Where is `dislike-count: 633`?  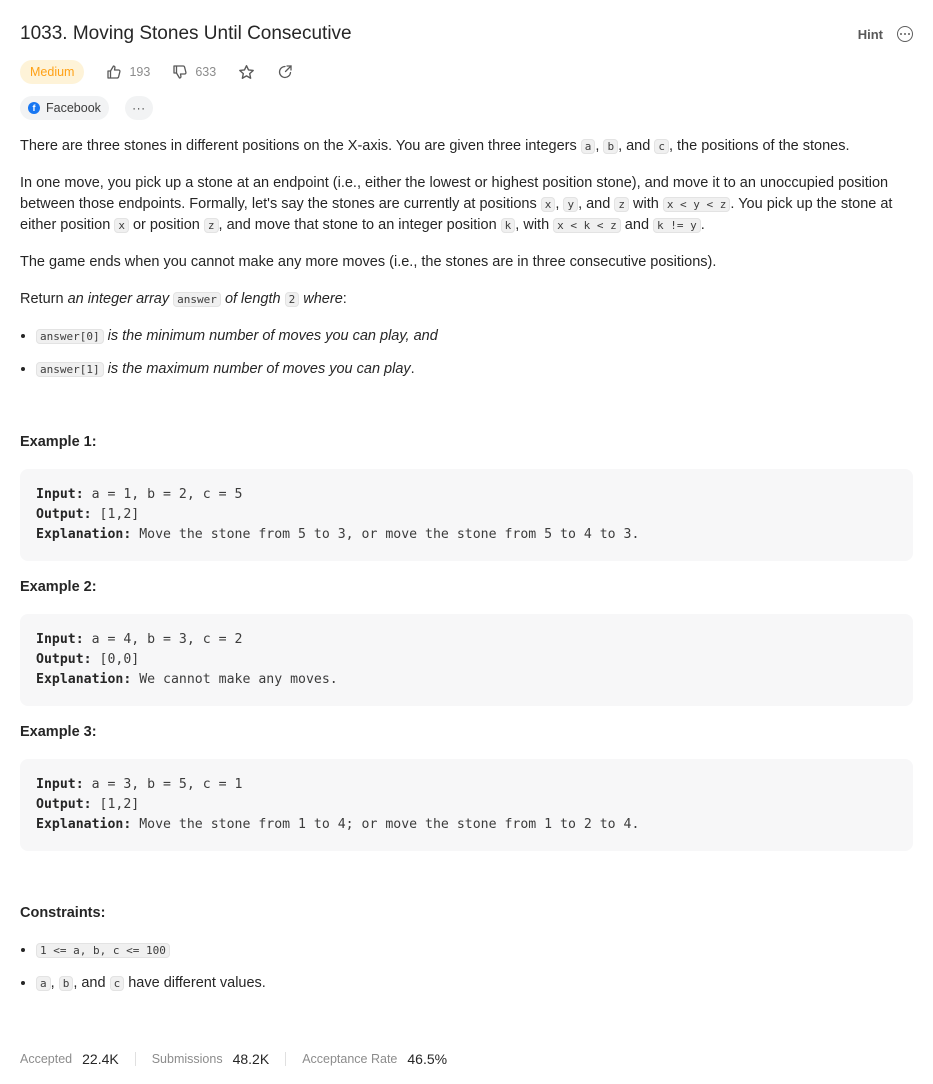
dislike-count: 633 is located at coordinates (206, 72).